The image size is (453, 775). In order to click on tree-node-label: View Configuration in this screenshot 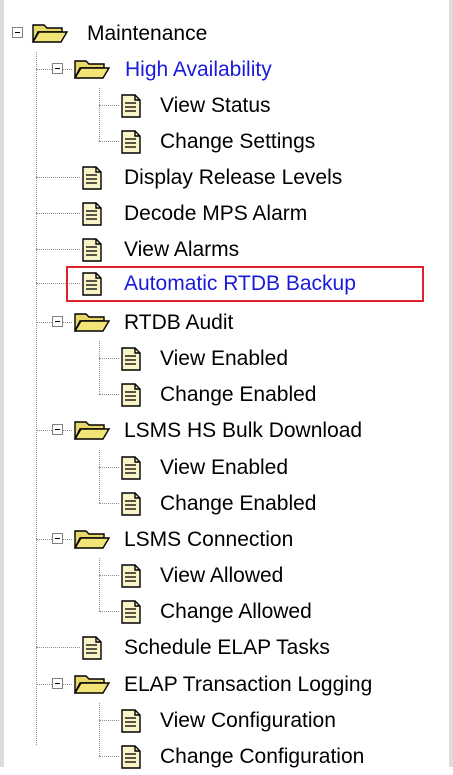, I will do `click(248, 720)`.